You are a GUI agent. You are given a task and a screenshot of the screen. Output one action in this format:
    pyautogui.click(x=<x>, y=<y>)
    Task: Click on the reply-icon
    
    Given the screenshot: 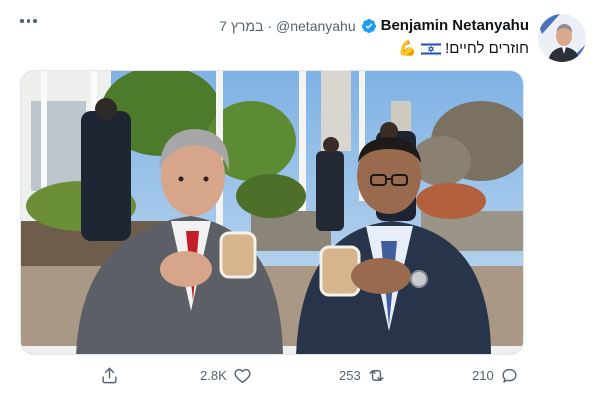 What is the action you would take?
    pyautogui.click(x=509, y=375)
    